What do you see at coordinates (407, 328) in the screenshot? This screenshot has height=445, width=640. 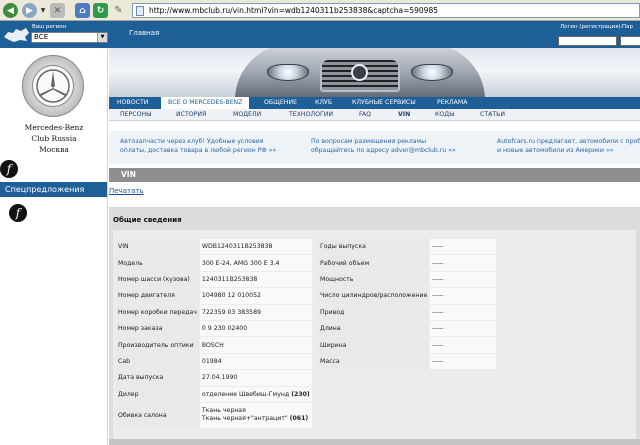 I see `table-row: Длина -----` at bounding box center [407, 328].